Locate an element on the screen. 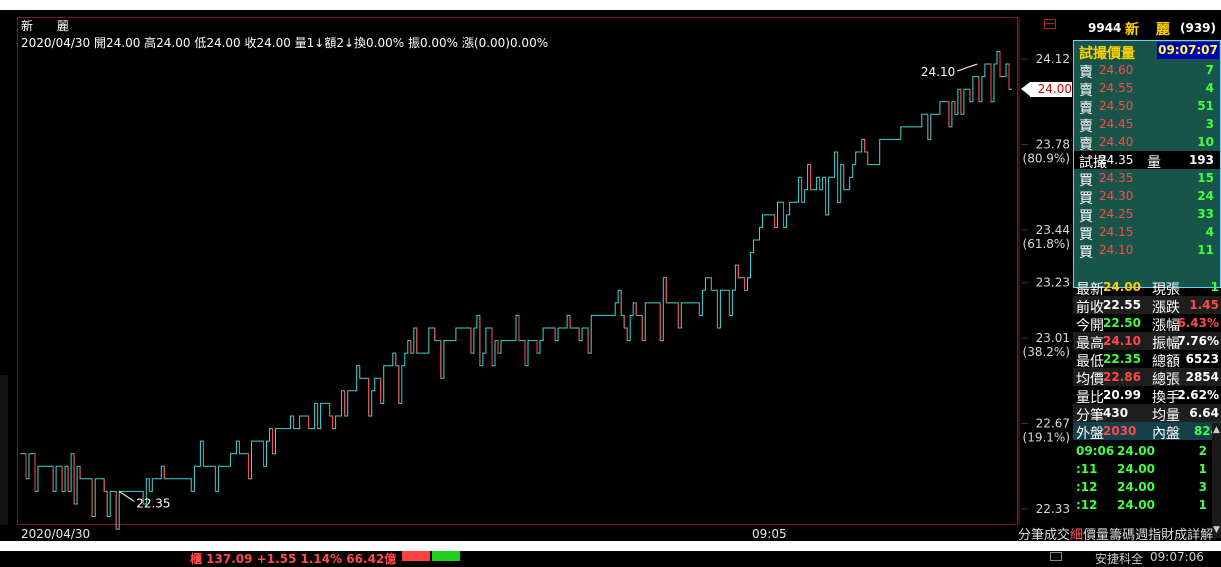 The width and height of the screenshot is (1221, 567). tick-row: 09:06 24.00 2 is located at coordinates (1147, 451).